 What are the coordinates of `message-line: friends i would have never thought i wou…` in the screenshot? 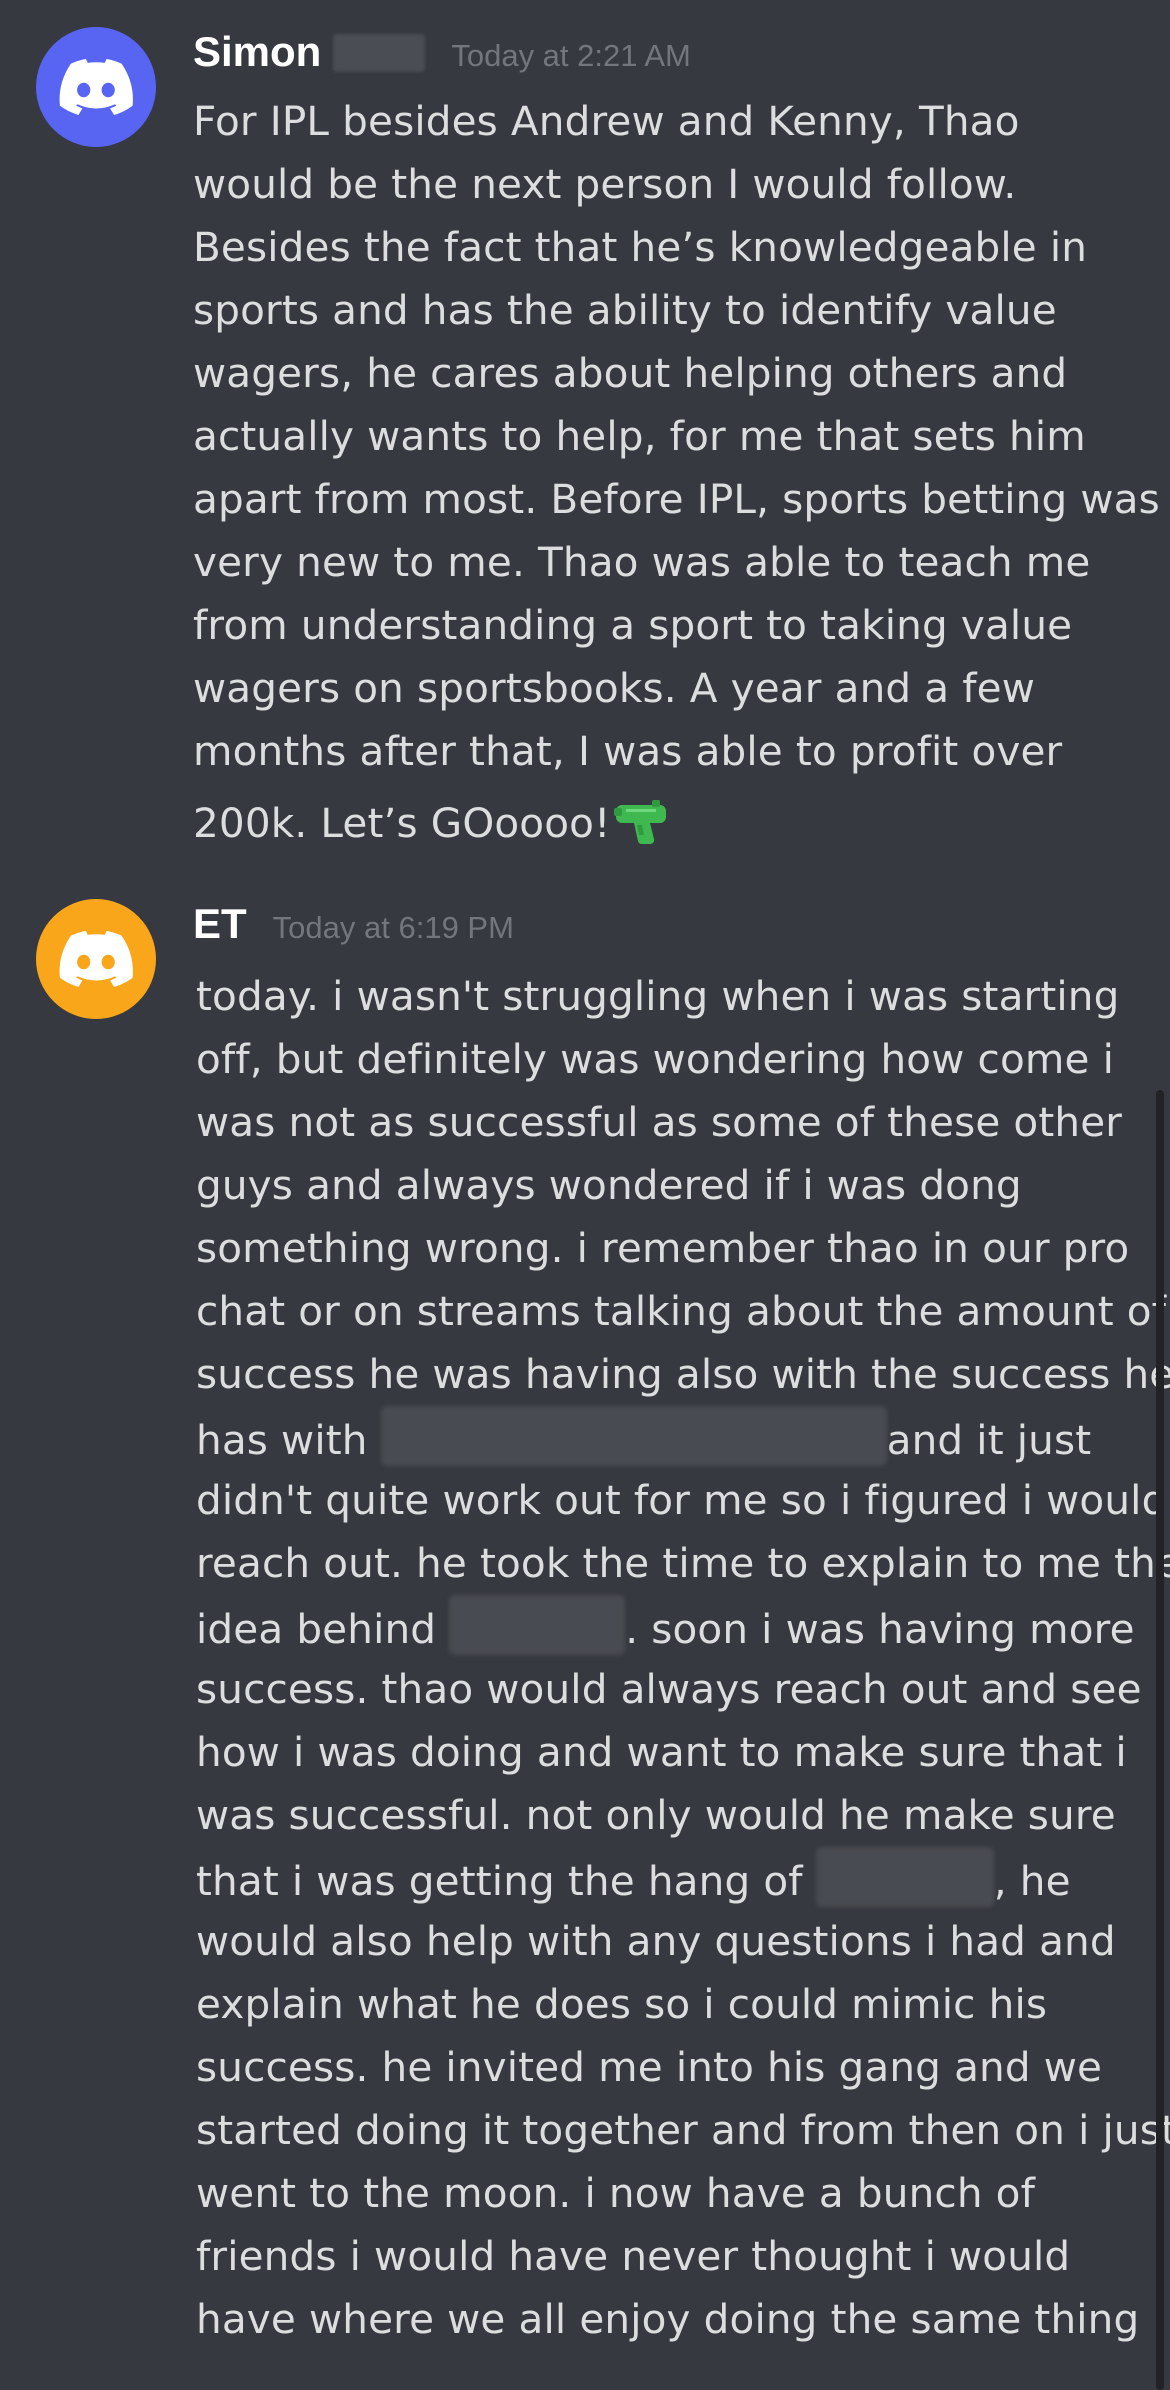 It's located at (633, 2256).